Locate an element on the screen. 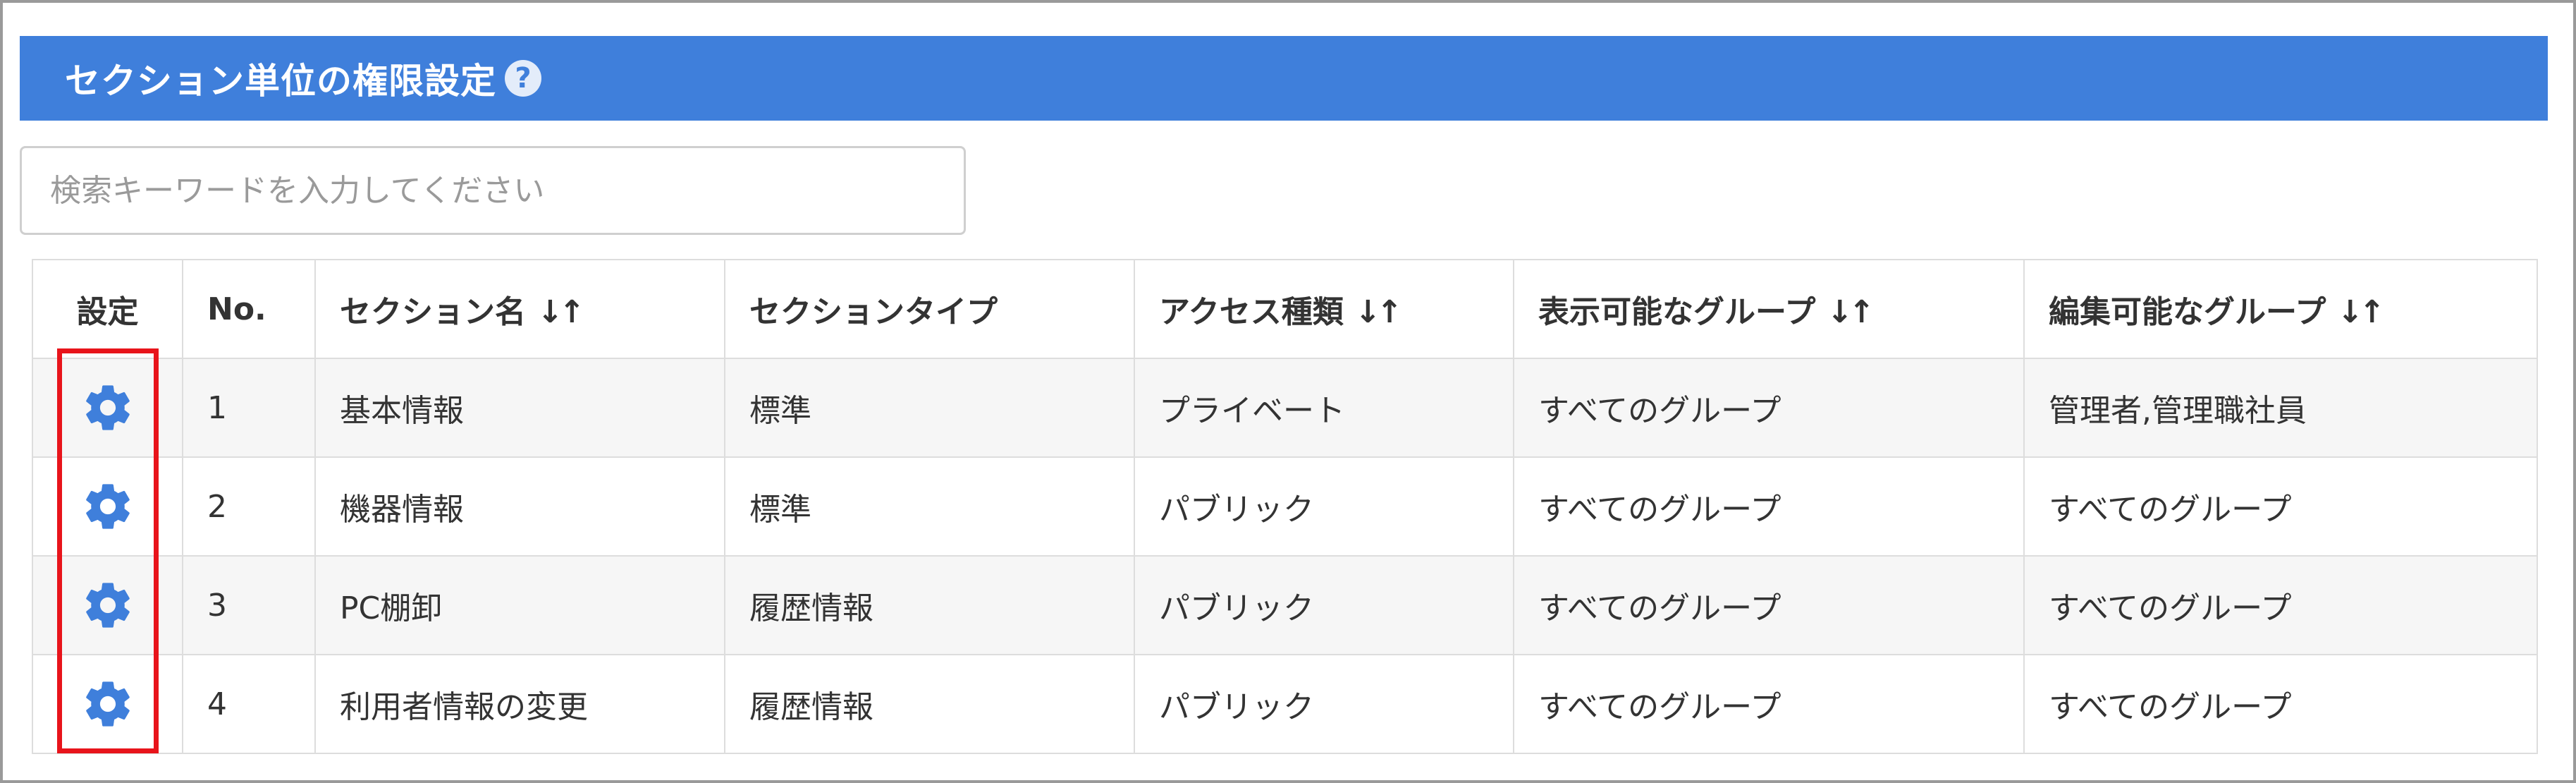  page-title: セクション単位の権限設定 is located at coordinates (280, 81).